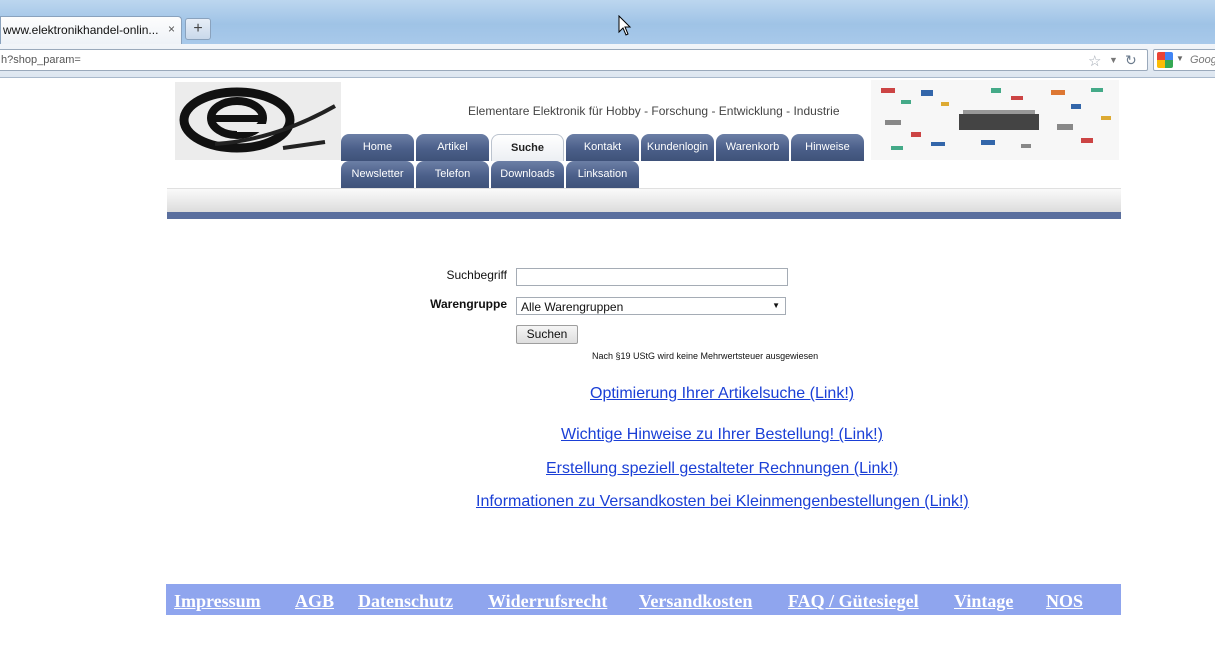 The height and width of the screenshot is (669, 1215). I want to click on close-tab-icon: ×, so click(171, 29).